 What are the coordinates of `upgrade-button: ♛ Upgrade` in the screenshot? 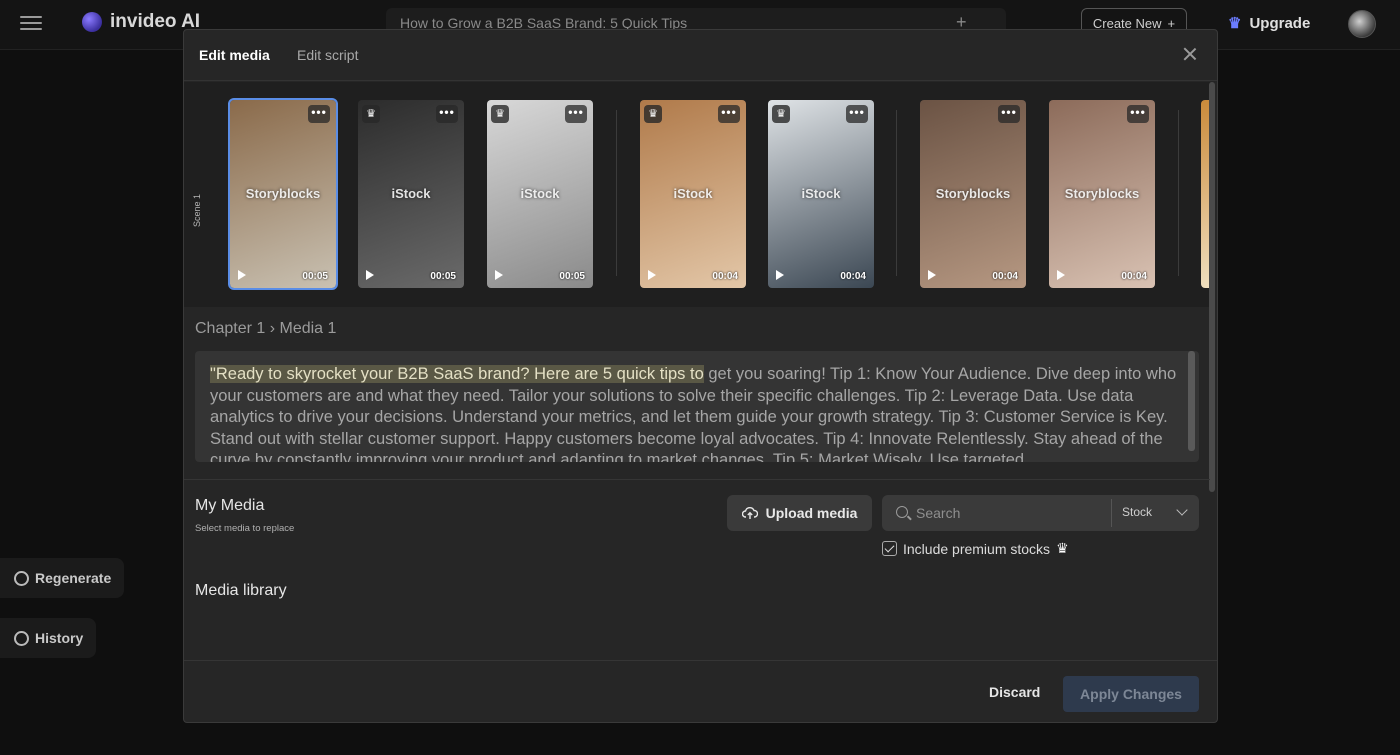 It's located at (1269, 23).